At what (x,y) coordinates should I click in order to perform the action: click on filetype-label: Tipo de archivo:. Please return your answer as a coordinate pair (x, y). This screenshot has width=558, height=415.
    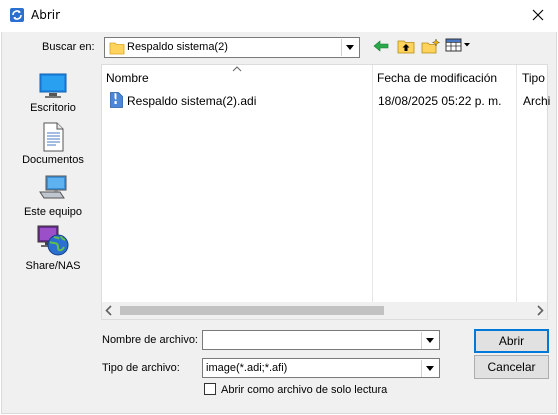
    Looking at the image, I should click on (141, 368).